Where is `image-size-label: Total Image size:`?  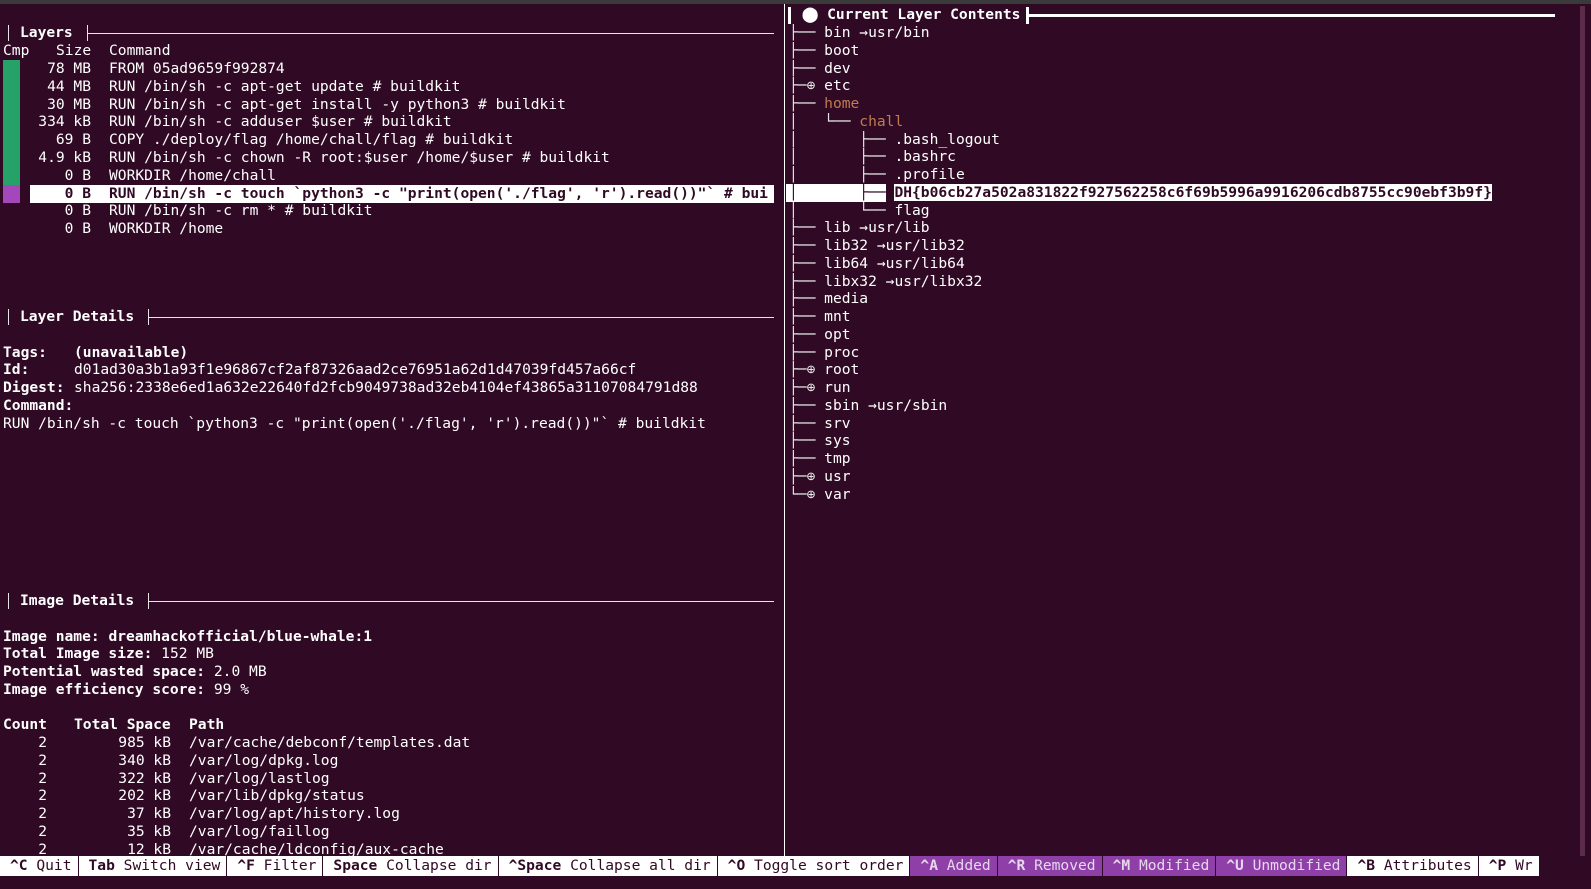 image-size-label: Total Image size: is located at coordinates (78, 653).